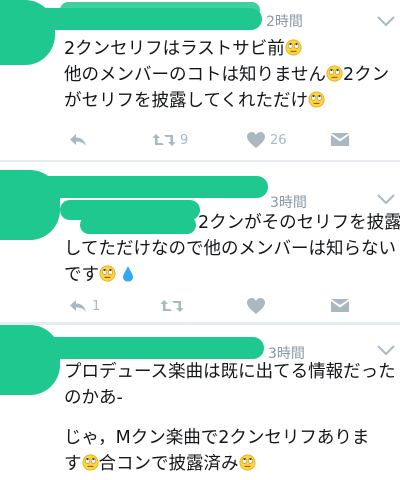 The width and height of the screenshot is (400, 480). I want to click on like-count: 26, so click(278, 140).